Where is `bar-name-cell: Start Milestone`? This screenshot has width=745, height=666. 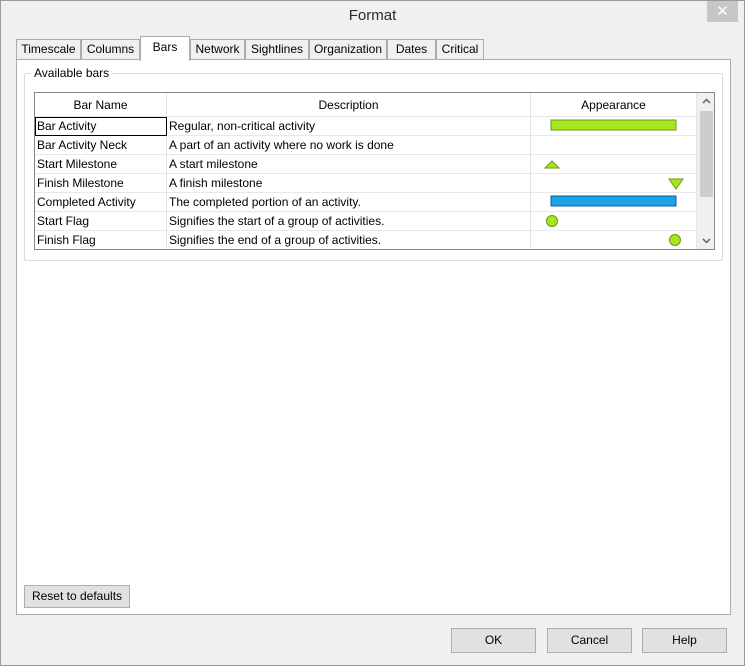
bar-name-cell: Start Milestone is located at coordinates (101, 164).